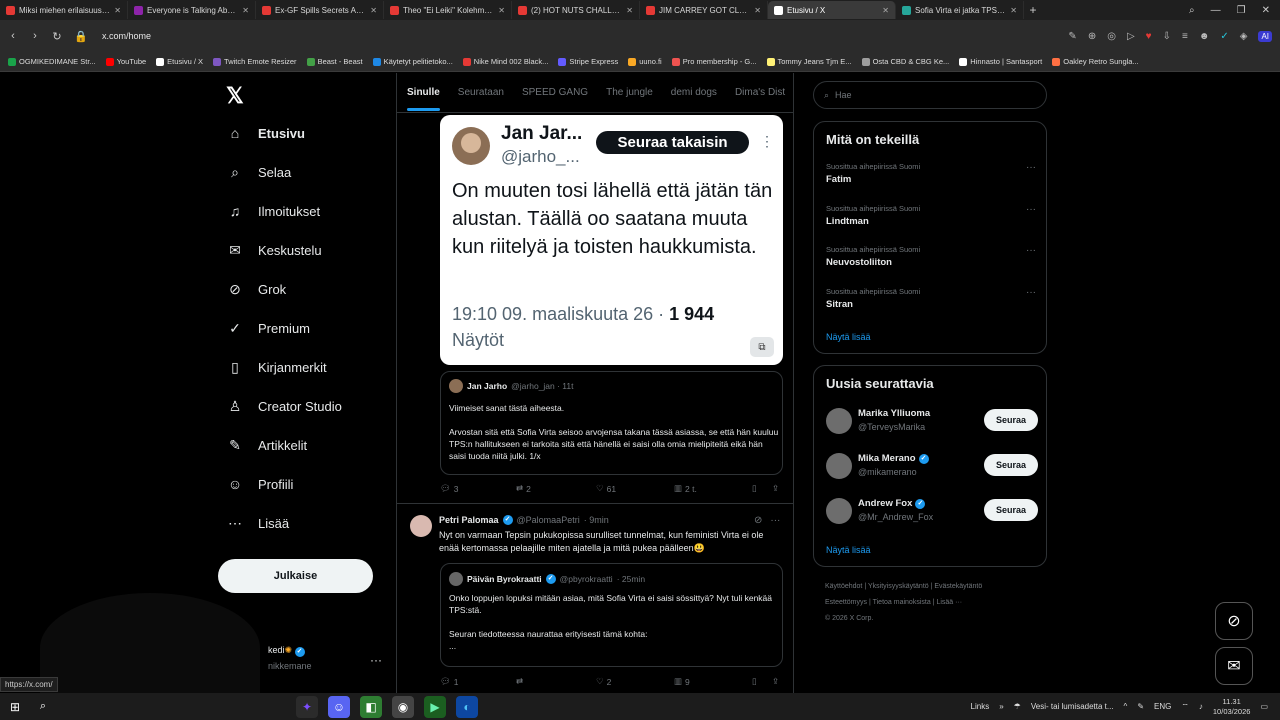 Image resolution: width=1280 pixels, height=720 pixels. Describe the element at coordinates (126, 36) in the screenshot. I see `url-field: x.com/home` at that location.